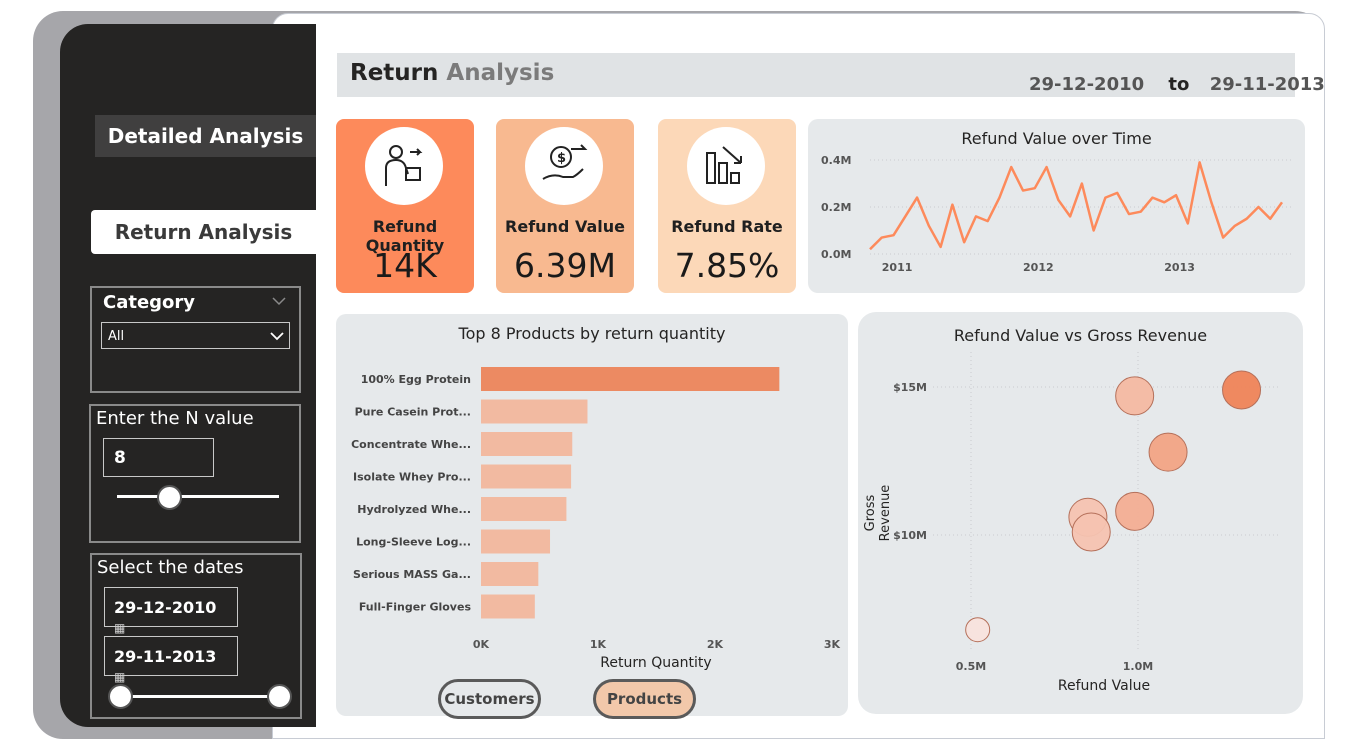 The image size is (1347, 752). Describe the element at coordinates (1076, 206) in the screenshot. I see `series-line` at that location.